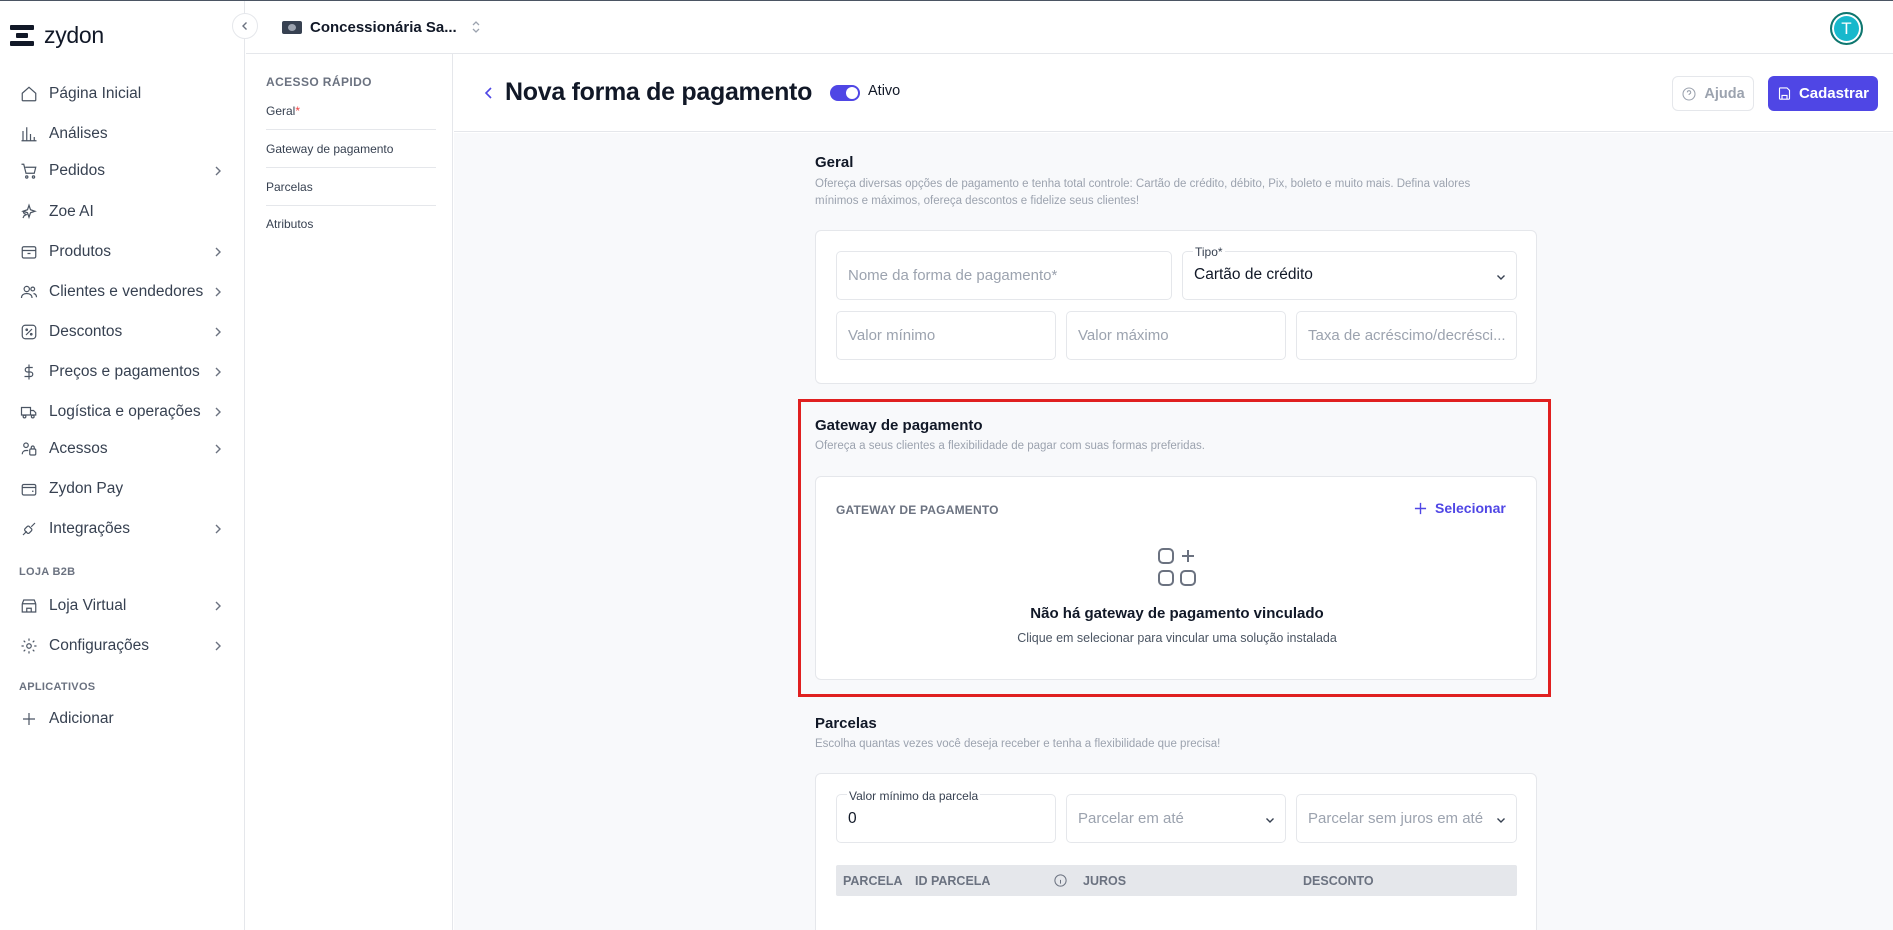  I want to click on help-button: Ajuda, so click(1713, 93).